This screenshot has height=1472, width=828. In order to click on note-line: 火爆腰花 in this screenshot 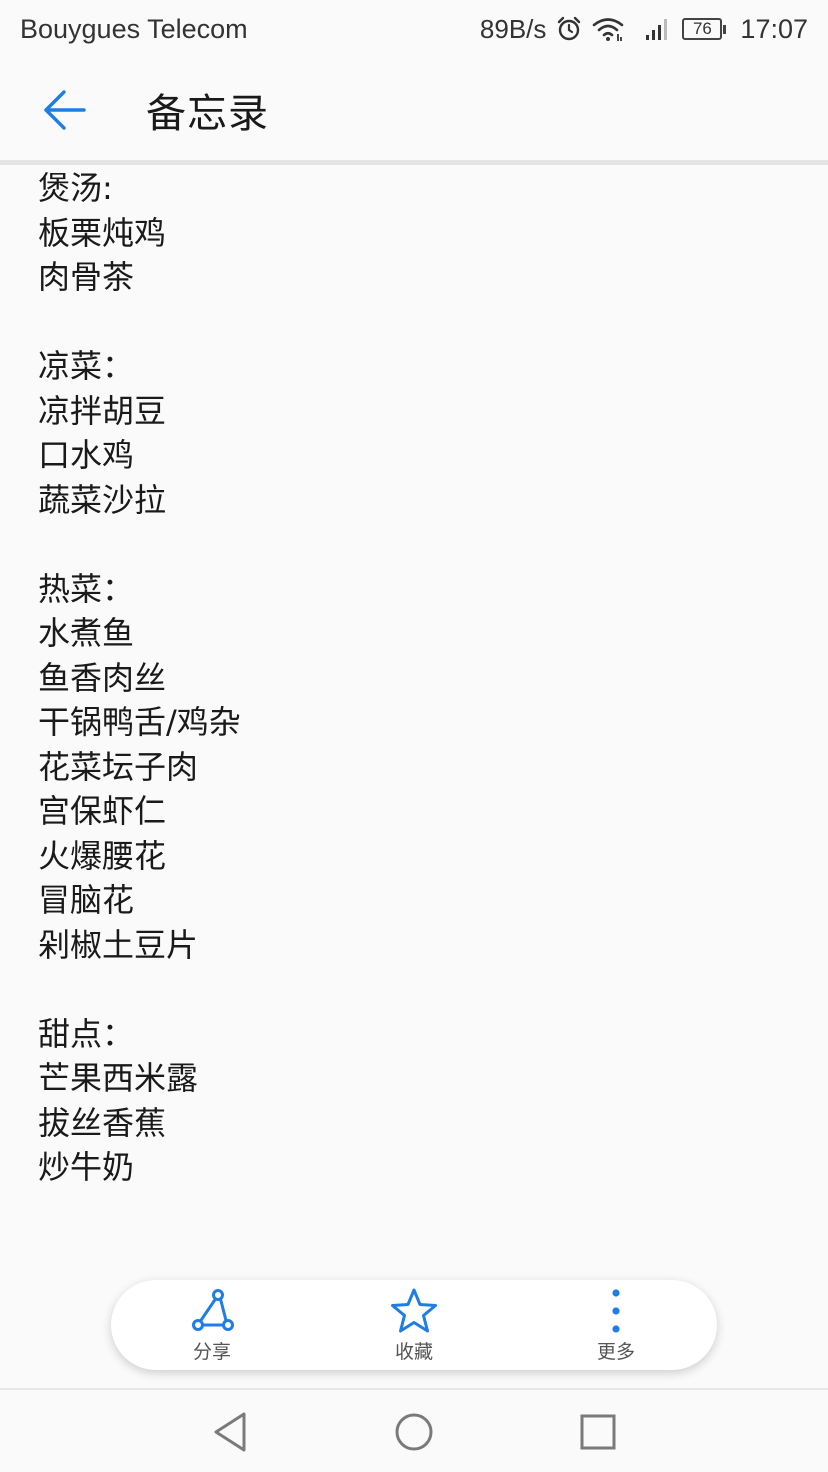, I will do `click(102, 855)`.